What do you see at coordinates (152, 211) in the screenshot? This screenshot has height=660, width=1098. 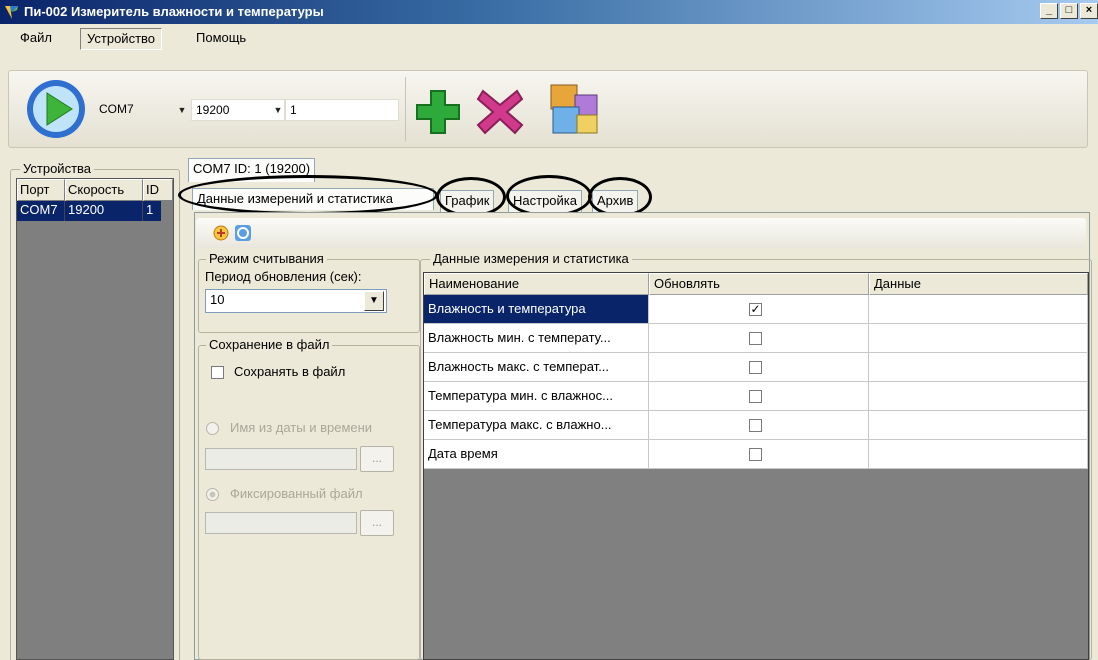 I see `device-row-id: 1` at bounding box center [152, 211].